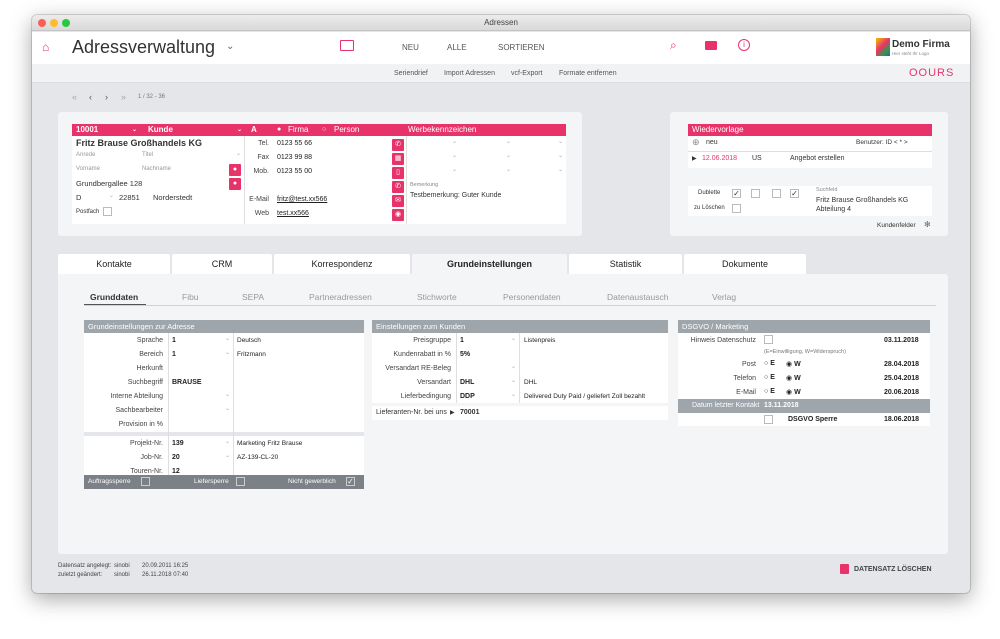 The width and height of the screenshot is (1000, 639). I want to click on prev-record-icon: ‹, so click(90, 97).